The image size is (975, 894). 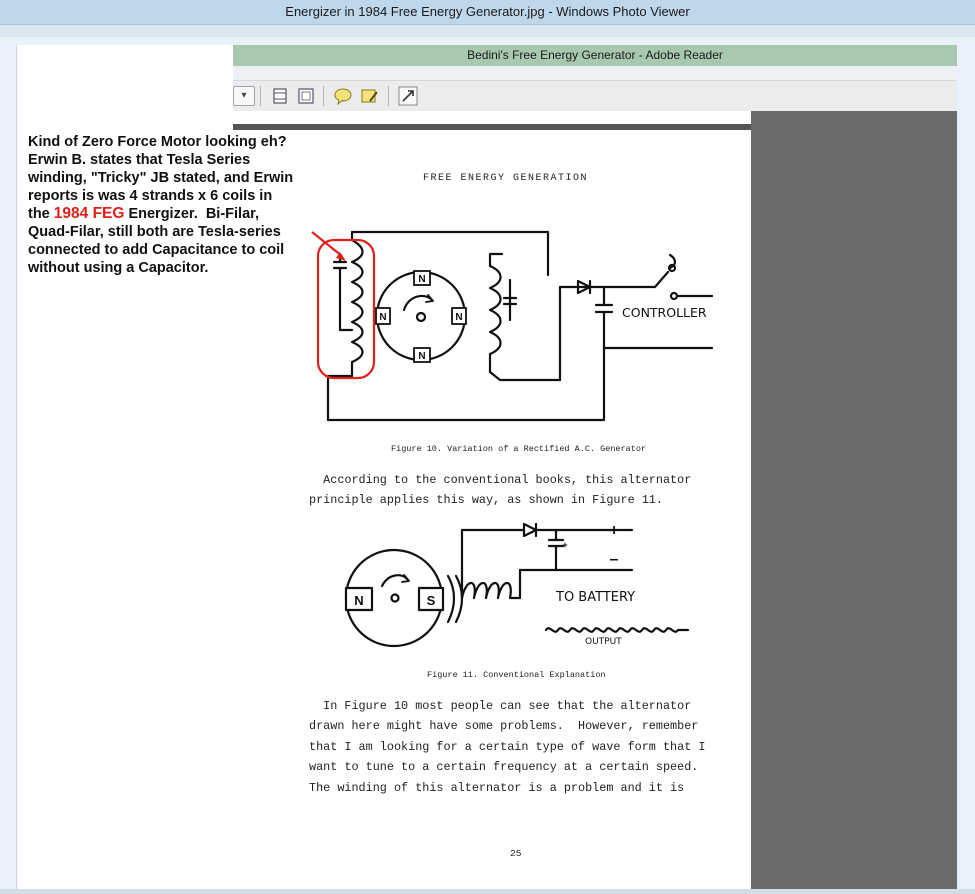 What do you see at coordinates (617, 630) in the screenshot?
I see `output-wave` at bounding box center [617, 630].